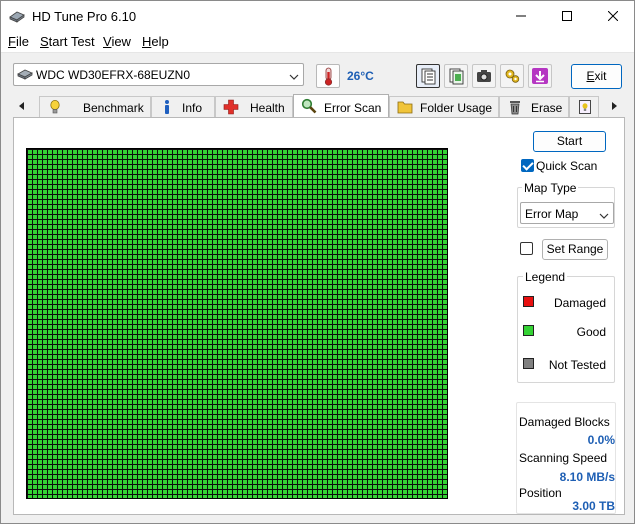 The width and height of the screenshot is (635, 524). I want to click on damaged-blocks-value: 0.0%, so click(601, 440).